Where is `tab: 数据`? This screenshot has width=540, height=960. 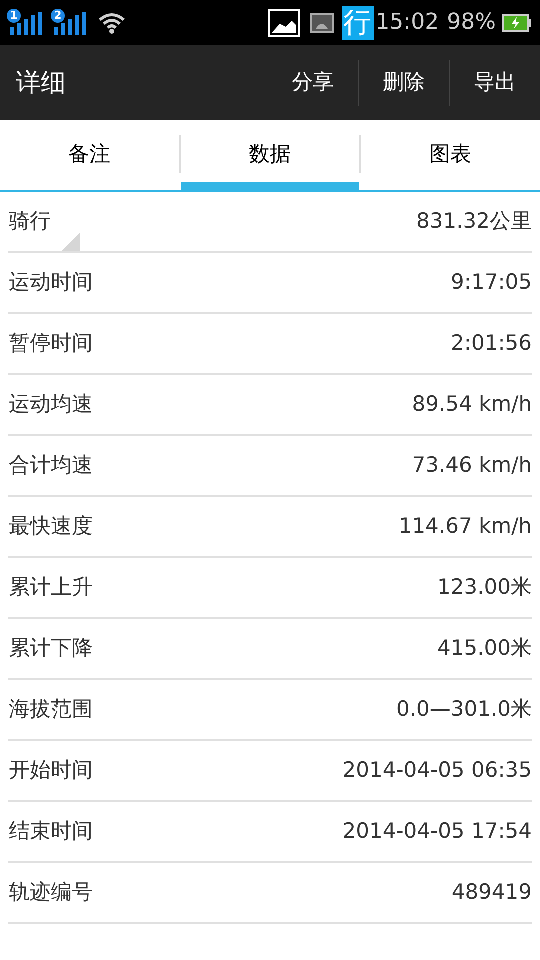 tab: 数据 is located at coordinates (270, 155).